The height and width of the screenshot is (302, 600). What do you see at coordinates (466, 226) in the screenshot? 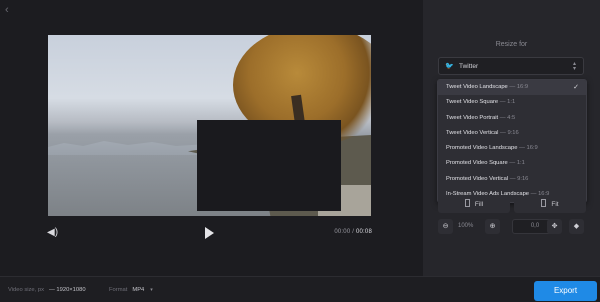
I see `zoom-value: 100%` at bounding box center [466, 226].